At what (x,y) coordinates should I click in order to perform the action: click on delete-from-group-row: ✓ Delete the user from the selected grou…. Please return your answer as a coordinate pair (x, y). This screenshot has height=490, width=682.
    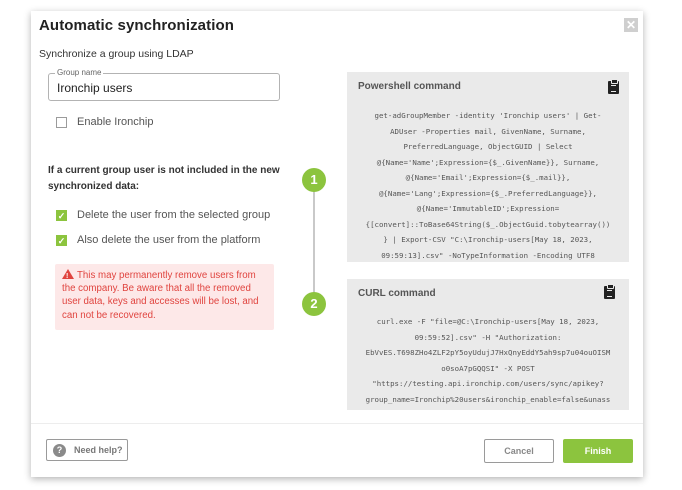
    Looking at the image, I should click on (163, 215).